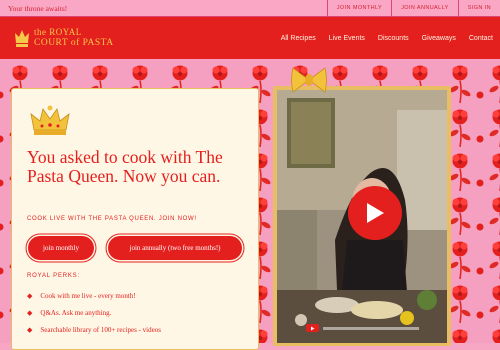  Describe the element at coordinates (358, 8) in the screenshot. I see `join-monthly-link: JOIN MONTHLY` at that location.